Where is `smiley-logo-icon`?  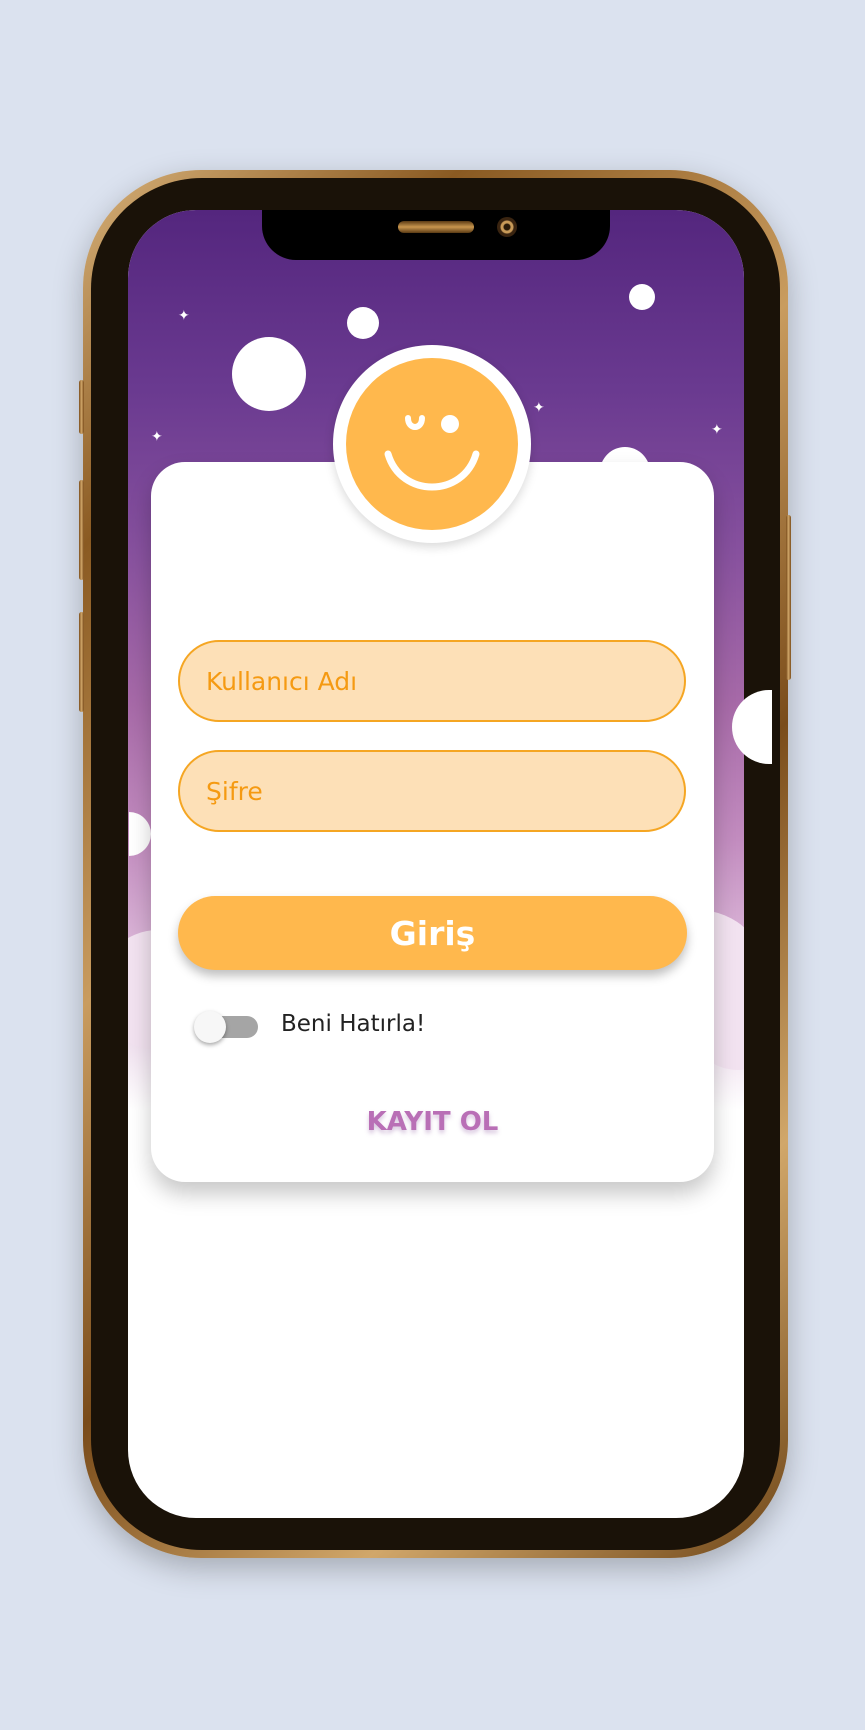 smiley-logo-icon is located at coordinates (432, 444).